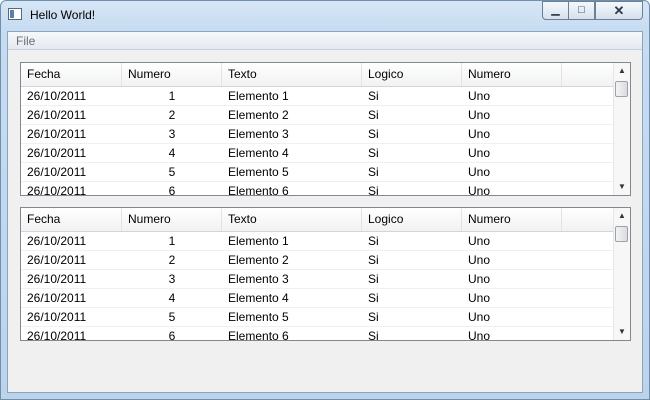  I want to click on close-icon: ✕, so click(619, 10).